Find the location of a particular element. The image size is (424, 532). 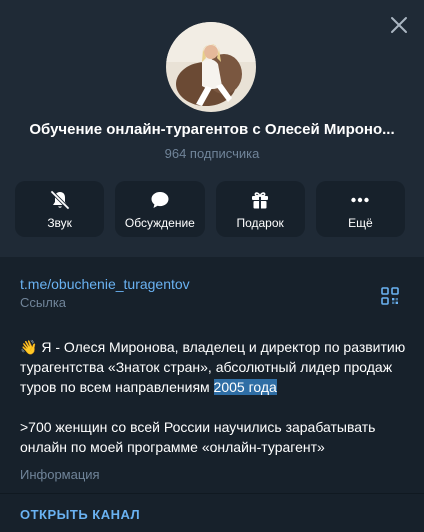

channel-avatar is located at coordinates (211, 67).